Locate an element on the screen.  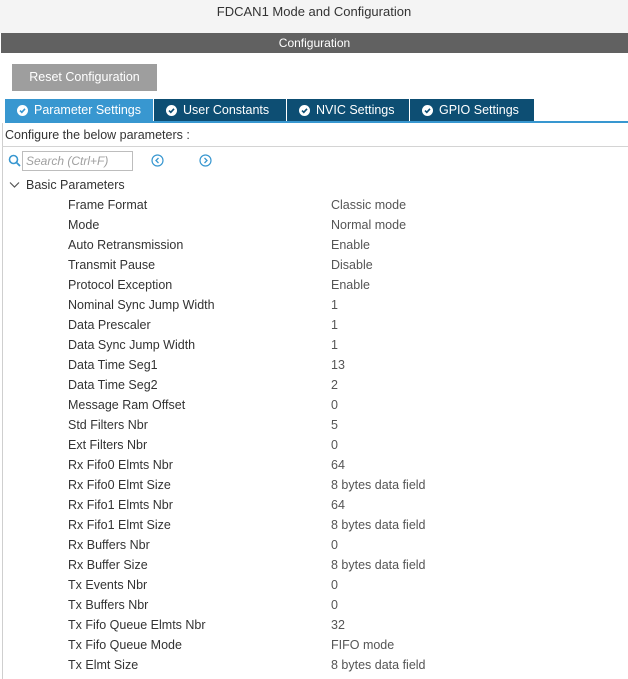
parameter-row: Std Filters Nbr 5 is located at coordinates (314, 425).